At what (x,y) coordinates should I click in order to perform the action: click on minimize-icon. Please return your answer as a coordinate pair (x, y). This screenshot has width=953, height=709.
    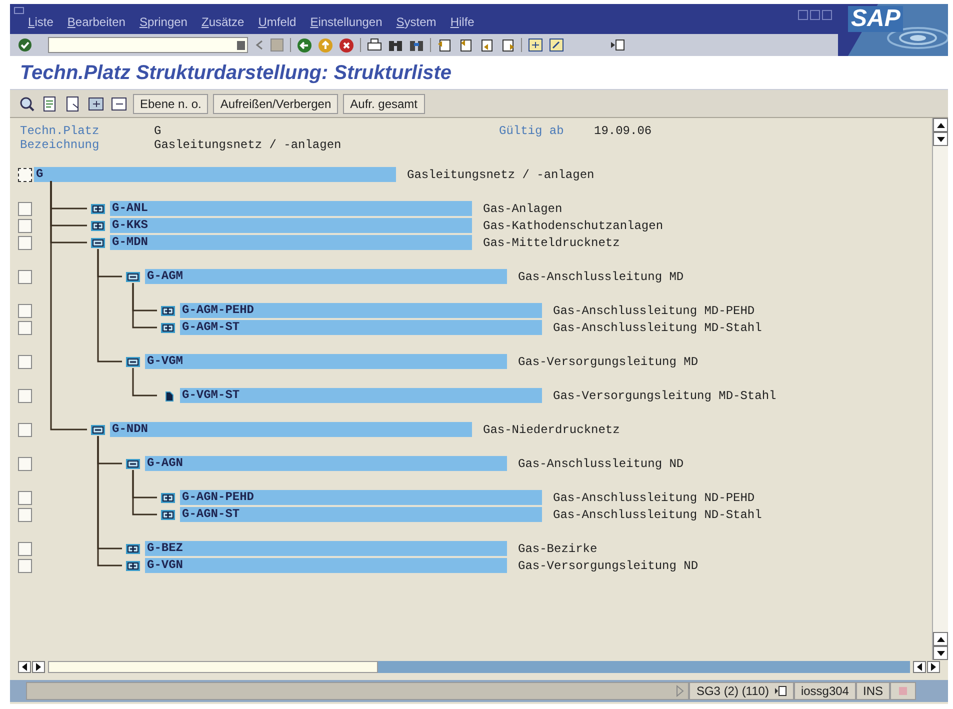
    Looking at the image, I should click on (803, 15).